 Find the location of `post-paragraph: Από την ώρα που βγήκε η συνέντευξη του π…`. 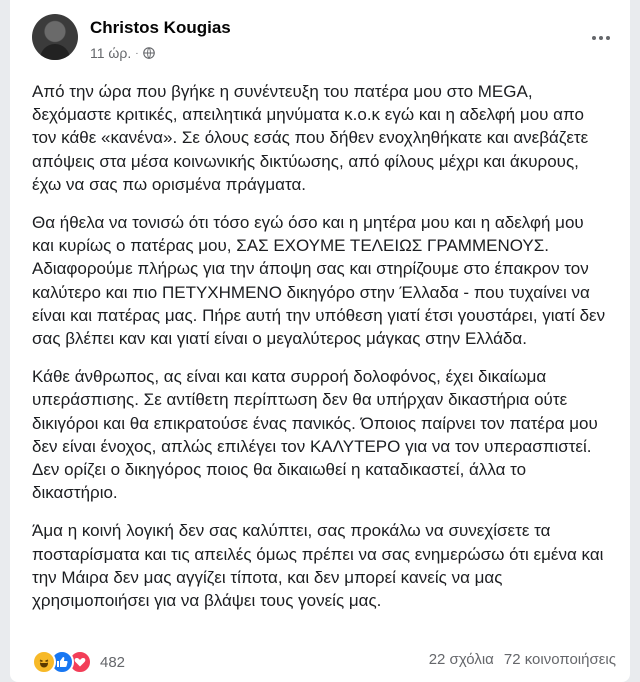

post-paragraph: Από την ώρα που βγήκε η συνέντευξη του π… is located at coordinates (310, 138).